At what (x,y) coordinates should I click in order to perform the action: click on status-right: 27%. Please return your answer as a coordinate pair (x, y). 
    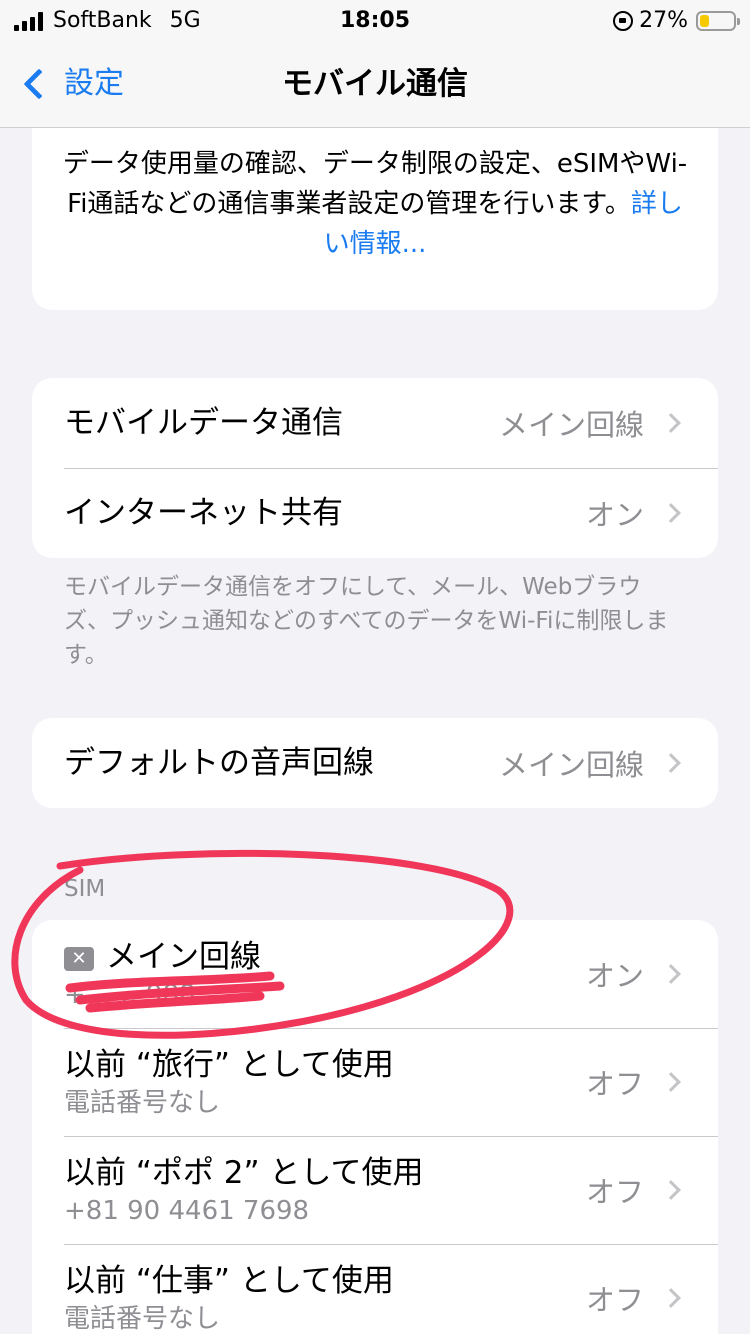
    Looking at the image, I should click on (676, 21).